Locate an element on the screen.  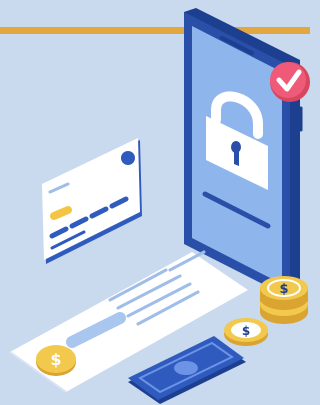
coin-stack-symbol: $ is located at coordinates (283, 289).